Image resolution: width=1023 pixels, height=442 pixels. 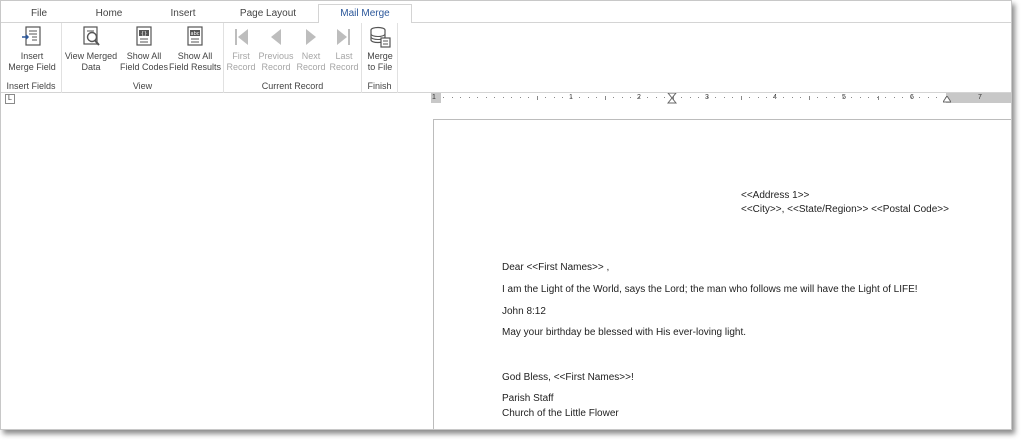 What do you see at coordinates (276, 49) in the screenshot?
I see `previous-record-button: Previous Record` at bounding box center [276, 49].